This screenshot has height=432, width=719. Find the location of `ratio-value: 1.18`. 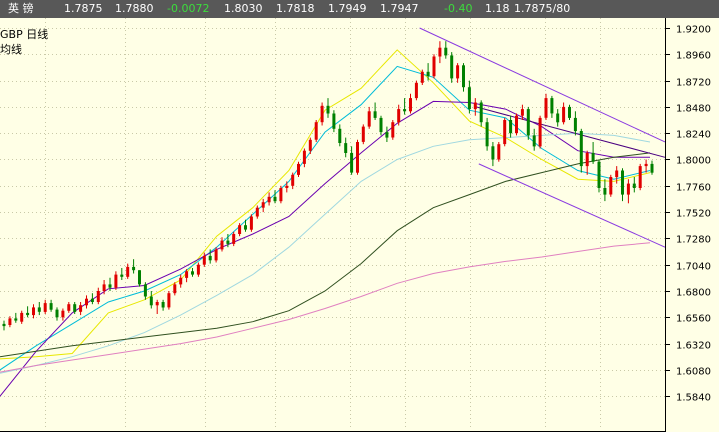

ratio-value: 1.18 is located at coordinates (497, 8).